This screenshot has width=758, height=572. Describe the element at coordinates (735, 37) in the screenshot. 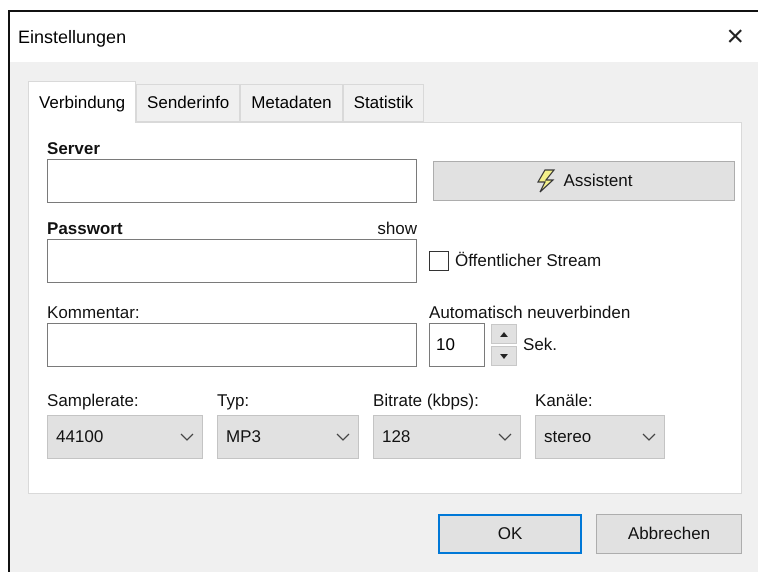

I see `close-button: ×` at that location.